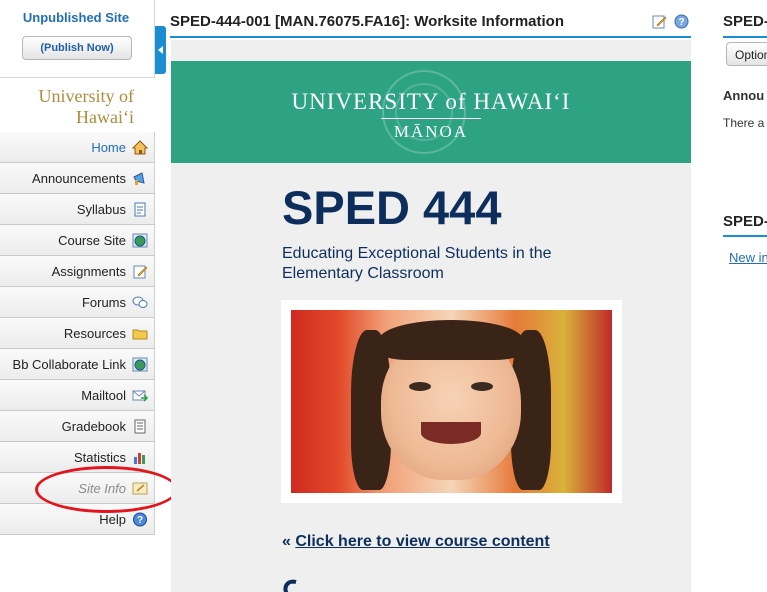 This screenshot has height=592, width=767. What do you see at coordinates (744, 95) in the screenshot?
I see `announcements-heading: Annou` at bounding box center [744, 95].